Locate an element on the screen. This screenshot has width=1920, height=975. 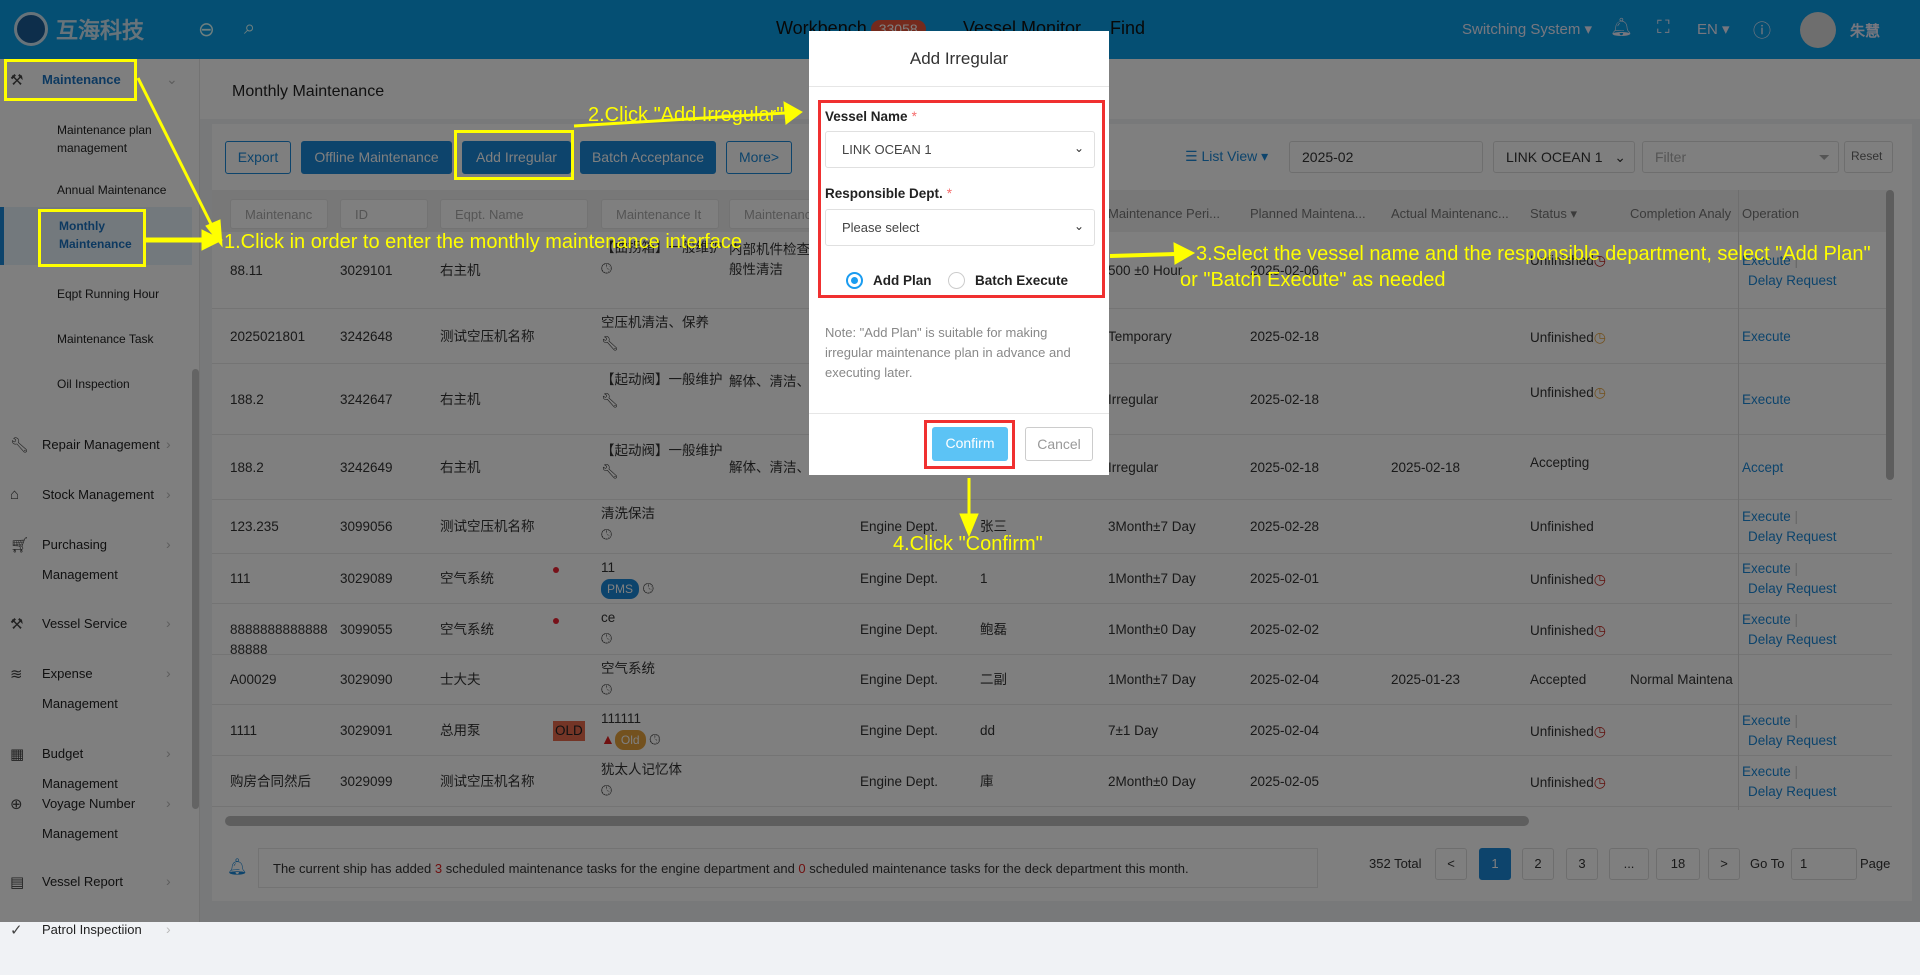
annotation-step2: 2.Click "Add Irregular" is located at coordinates (686, 115).